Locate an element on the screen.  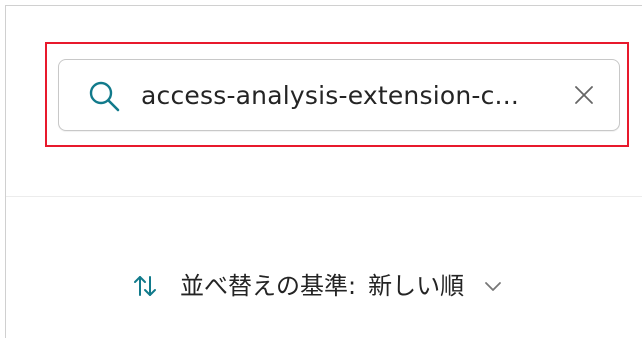
sort-dropdown: 並べ替えの基準: 新しい順 is located at coordinates (370, 286).